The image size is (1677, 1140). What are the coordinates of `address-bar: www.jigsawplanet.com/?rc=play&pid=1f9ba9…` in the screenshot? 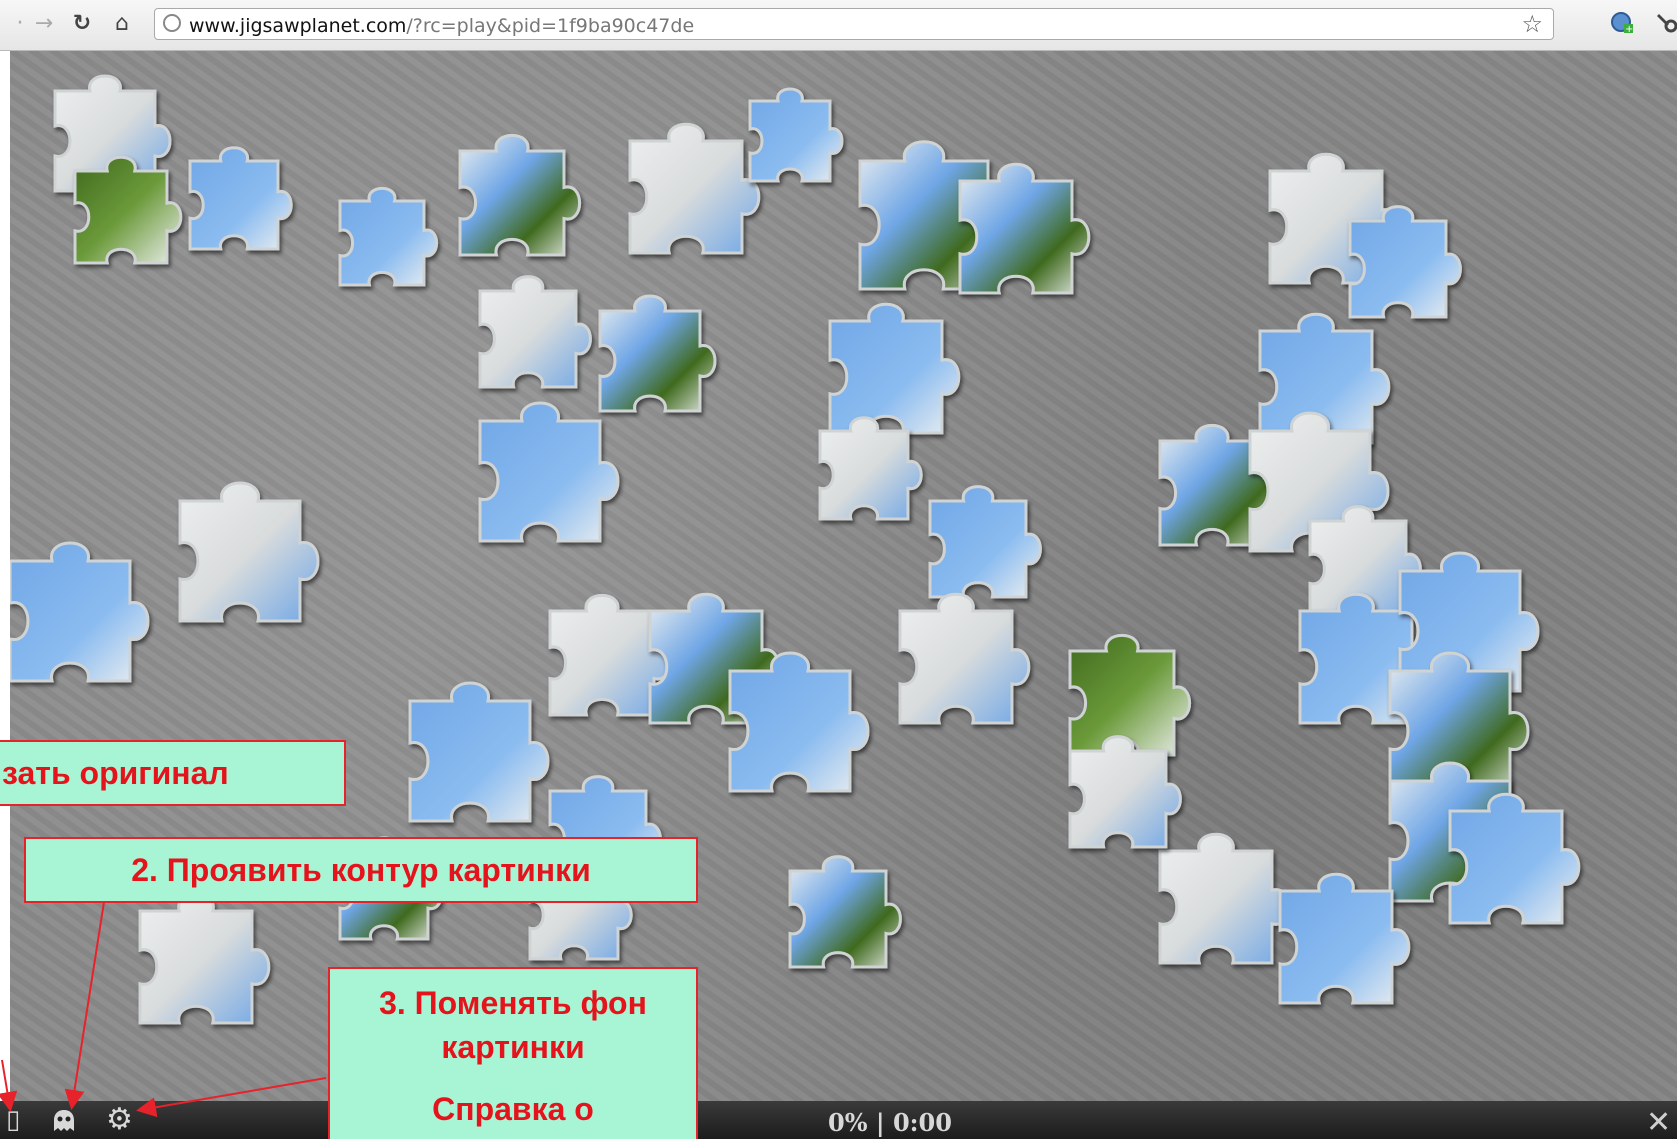 It's located at (854, 24).